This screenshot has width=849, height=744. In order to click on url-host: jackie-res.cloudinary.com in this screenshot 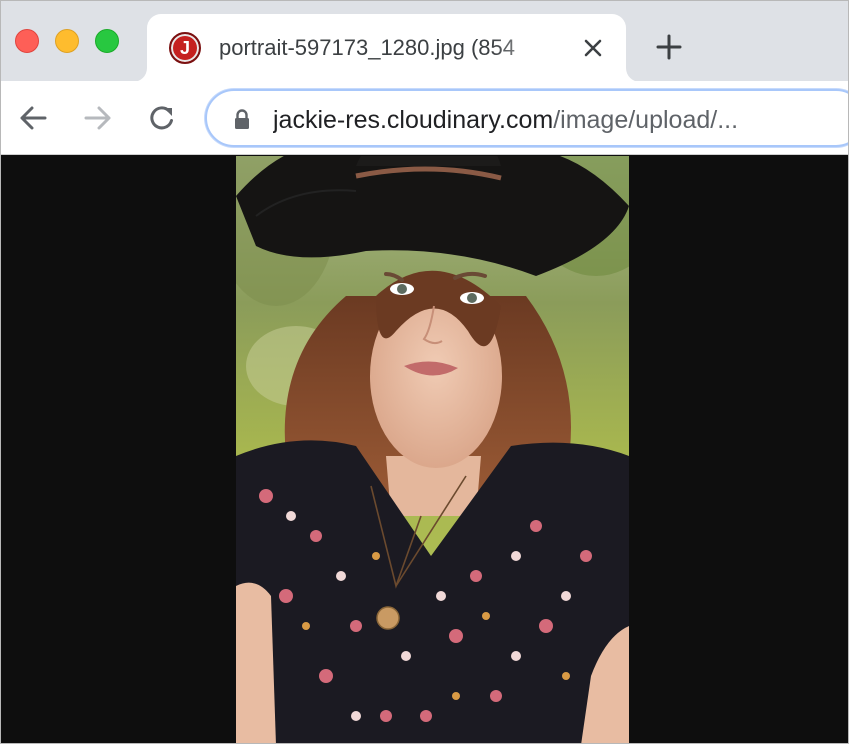, I will do `click(413, 120)`.